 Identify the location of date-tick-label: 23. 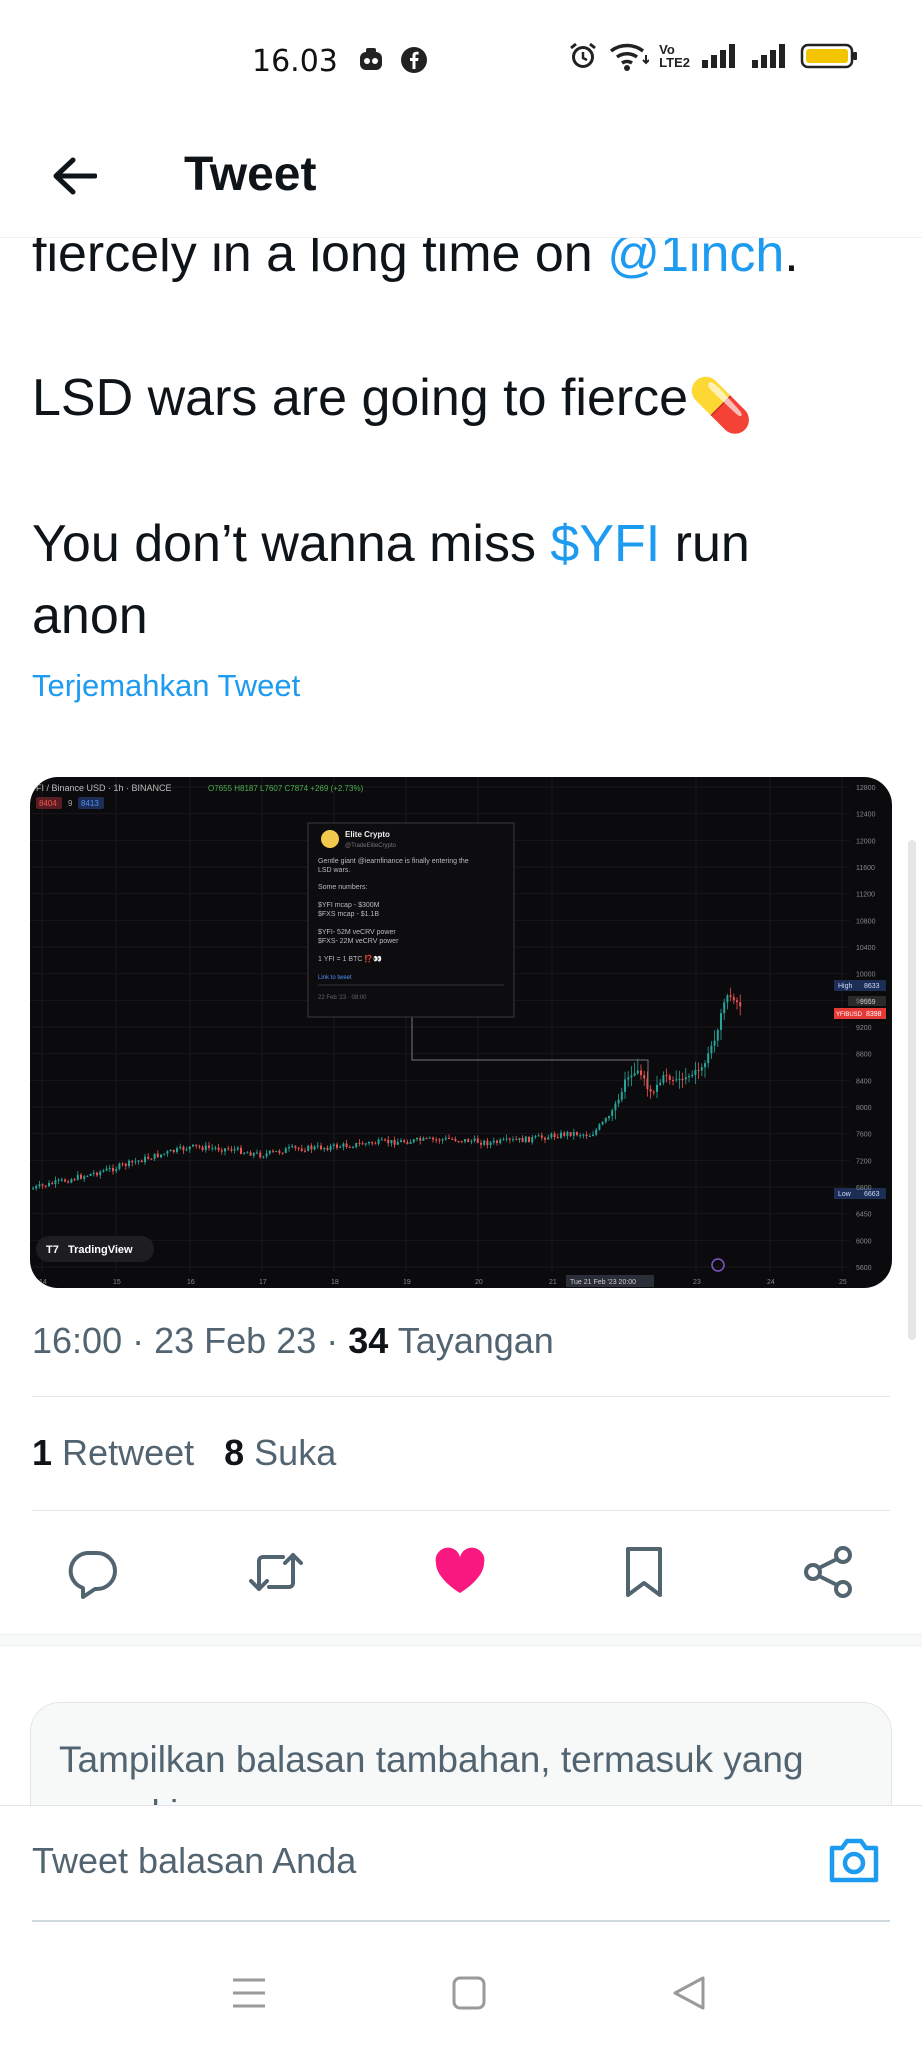
(697, 1282).